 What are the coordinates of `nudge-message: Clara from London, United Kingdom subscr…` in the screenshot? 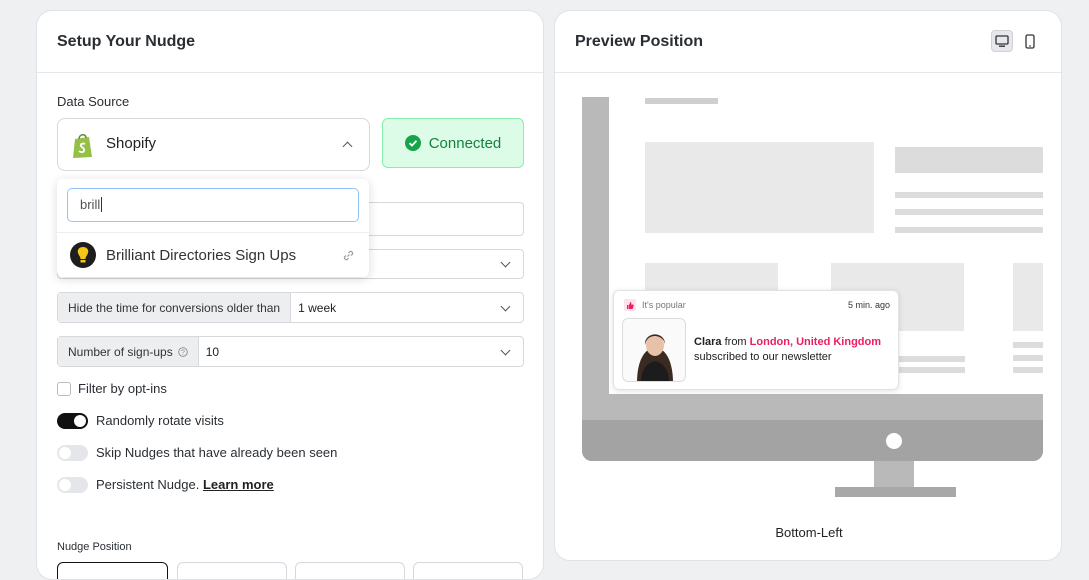 It's located at (788, 349).